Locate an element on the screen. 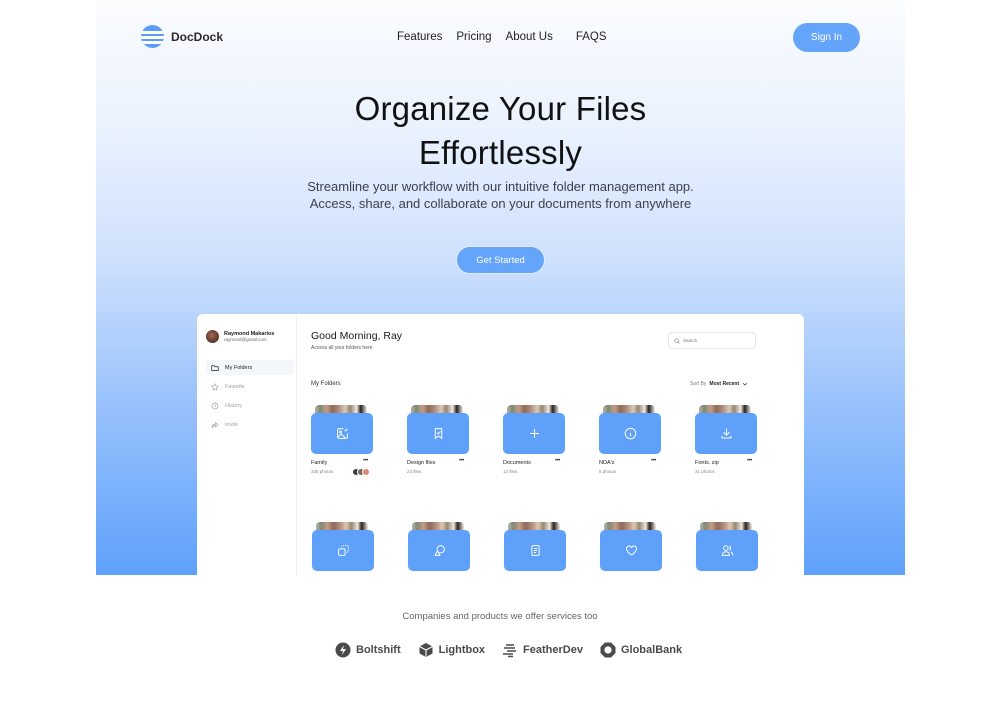 Image resolution: width=1000 pixels, height=711 pixels. bolt-icon is located at coordinates (343, 650).